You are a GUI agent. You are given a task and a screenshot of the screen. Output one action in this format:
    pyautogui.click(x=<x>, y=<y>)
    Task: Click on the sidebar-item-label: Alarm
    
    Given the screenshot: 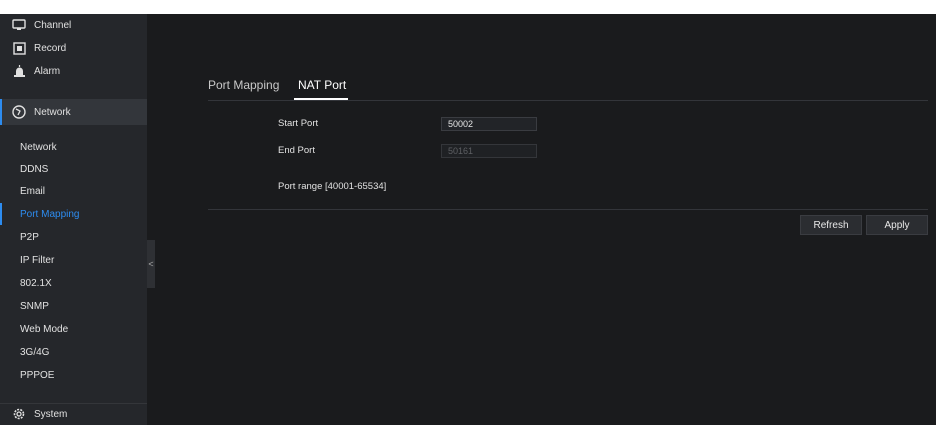 What is the action you would take?
    pyautogui.click(x=47, y=71)
    